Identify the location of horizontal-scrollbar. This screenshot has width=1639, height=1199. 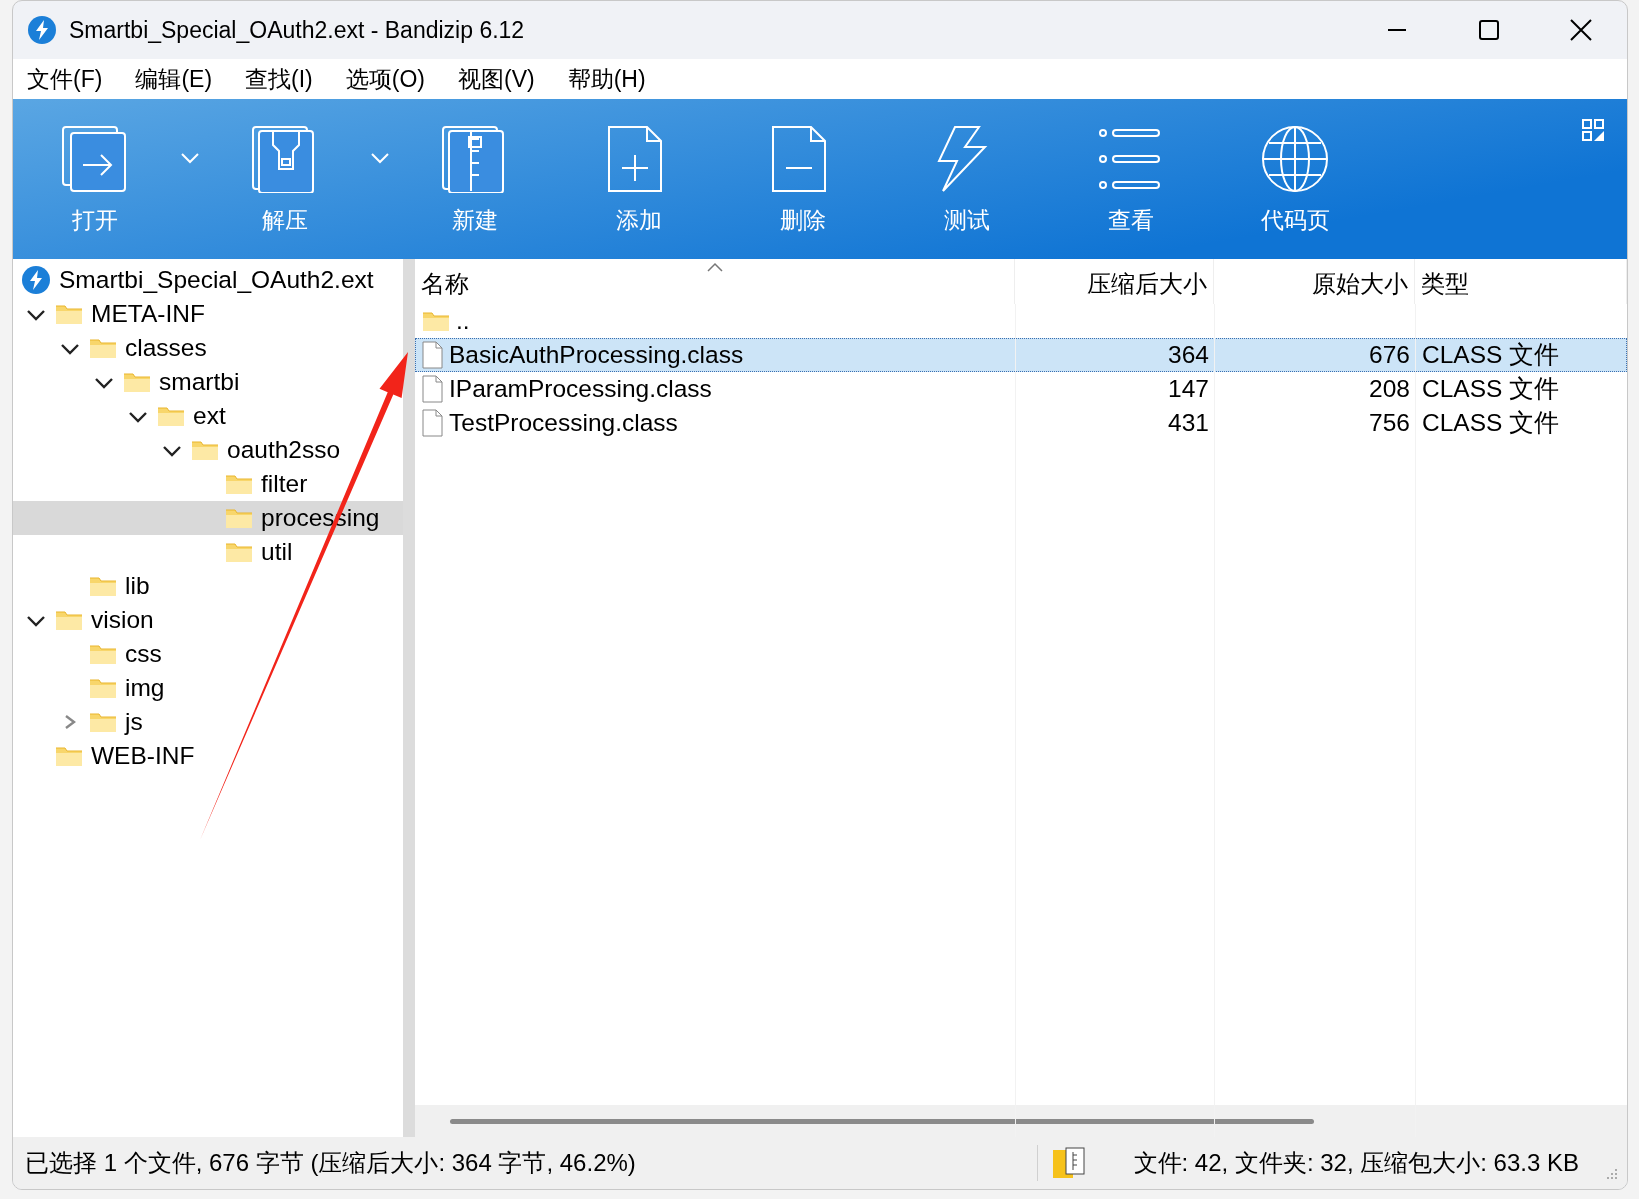
(1021, 1121).